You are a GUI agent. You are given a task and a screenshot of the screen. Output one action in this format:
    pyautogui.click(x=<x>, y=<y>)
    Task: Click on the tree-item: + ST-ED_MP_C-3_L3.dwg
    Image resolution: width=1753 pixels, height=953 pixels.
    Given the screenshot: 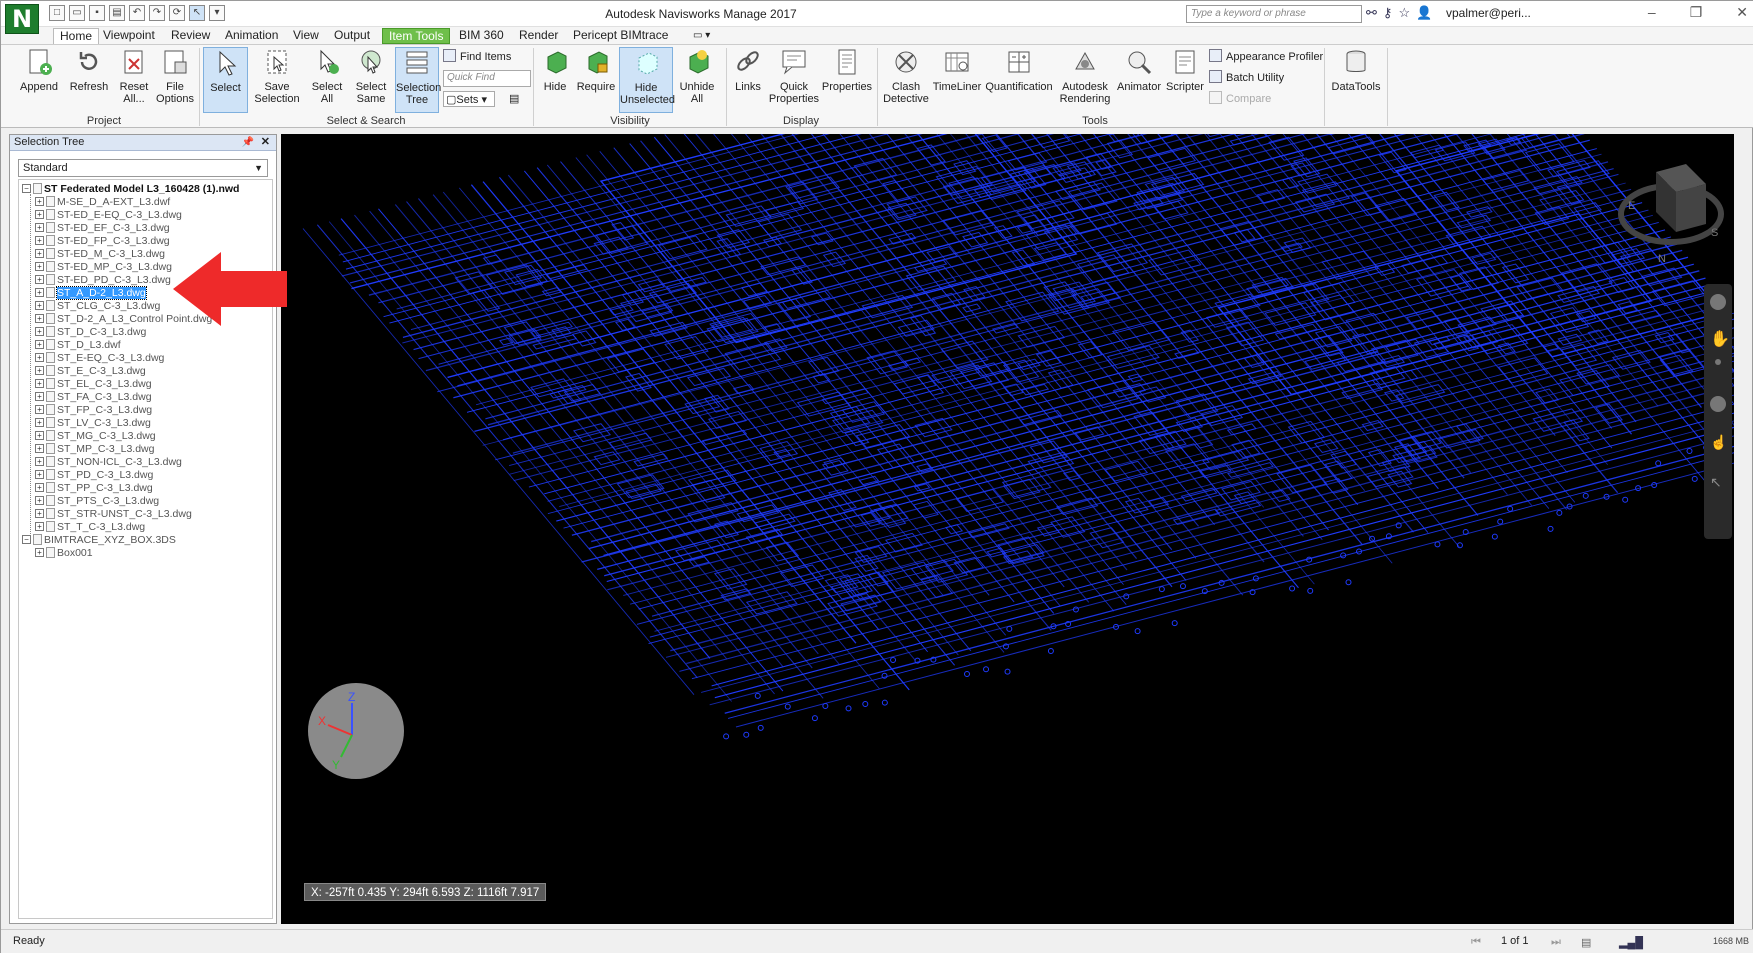 What is the action you would take?
    pyautogui.click(x=103, y=267)
    